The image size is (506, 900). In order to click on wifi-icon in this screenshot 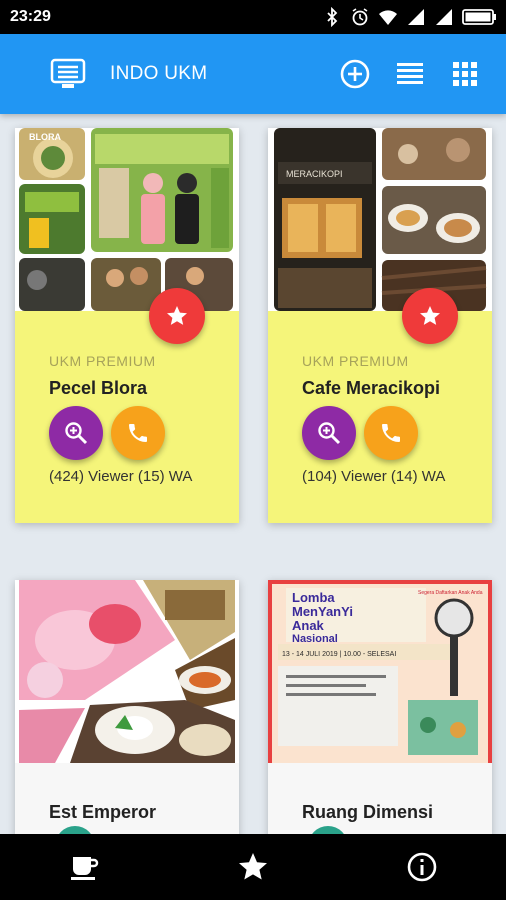, I will do `click(388, 17)`.